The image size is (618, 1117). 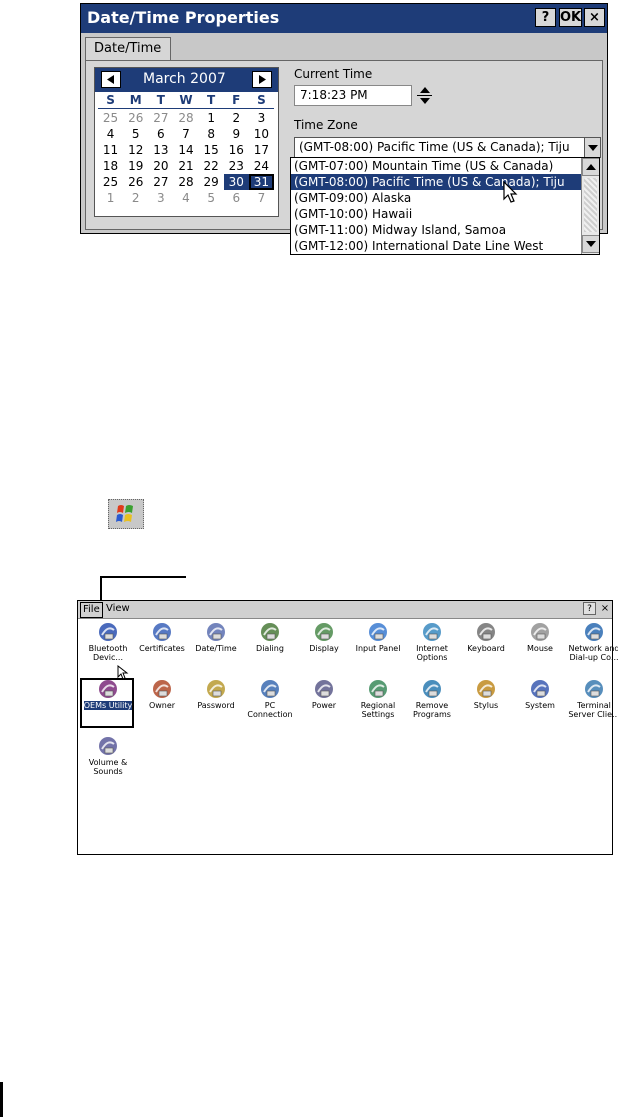 What do you see at coordinates (592, 147) in the screenshot?
I see `time-zone-dropdown-button` at bounding box center [592, 147].